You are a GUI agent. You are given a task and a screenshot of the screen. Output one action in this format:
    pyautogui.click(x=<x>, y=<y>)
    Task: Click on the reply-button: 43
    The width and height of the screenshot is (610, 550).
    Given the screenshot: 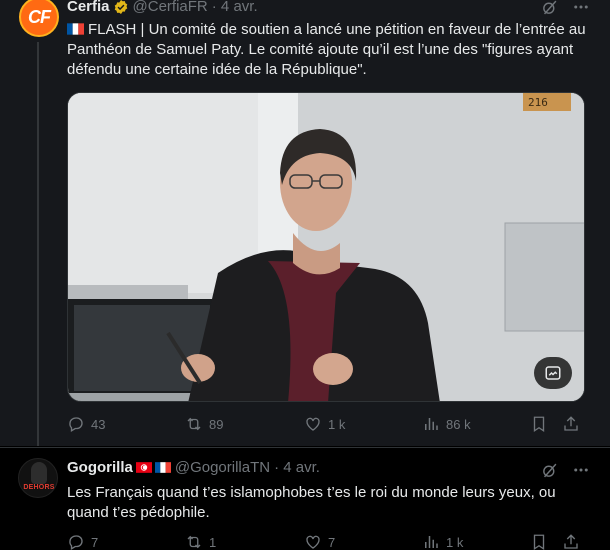 What is the action you would take?
    pyautogui.click(x=126, y=424)
    